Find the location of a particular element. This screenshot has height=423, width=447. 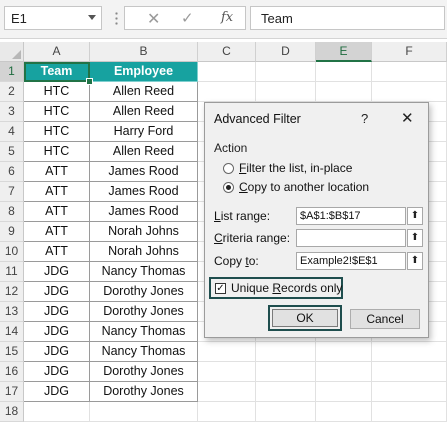

cell-d15 is located at coordinates (286, 352).